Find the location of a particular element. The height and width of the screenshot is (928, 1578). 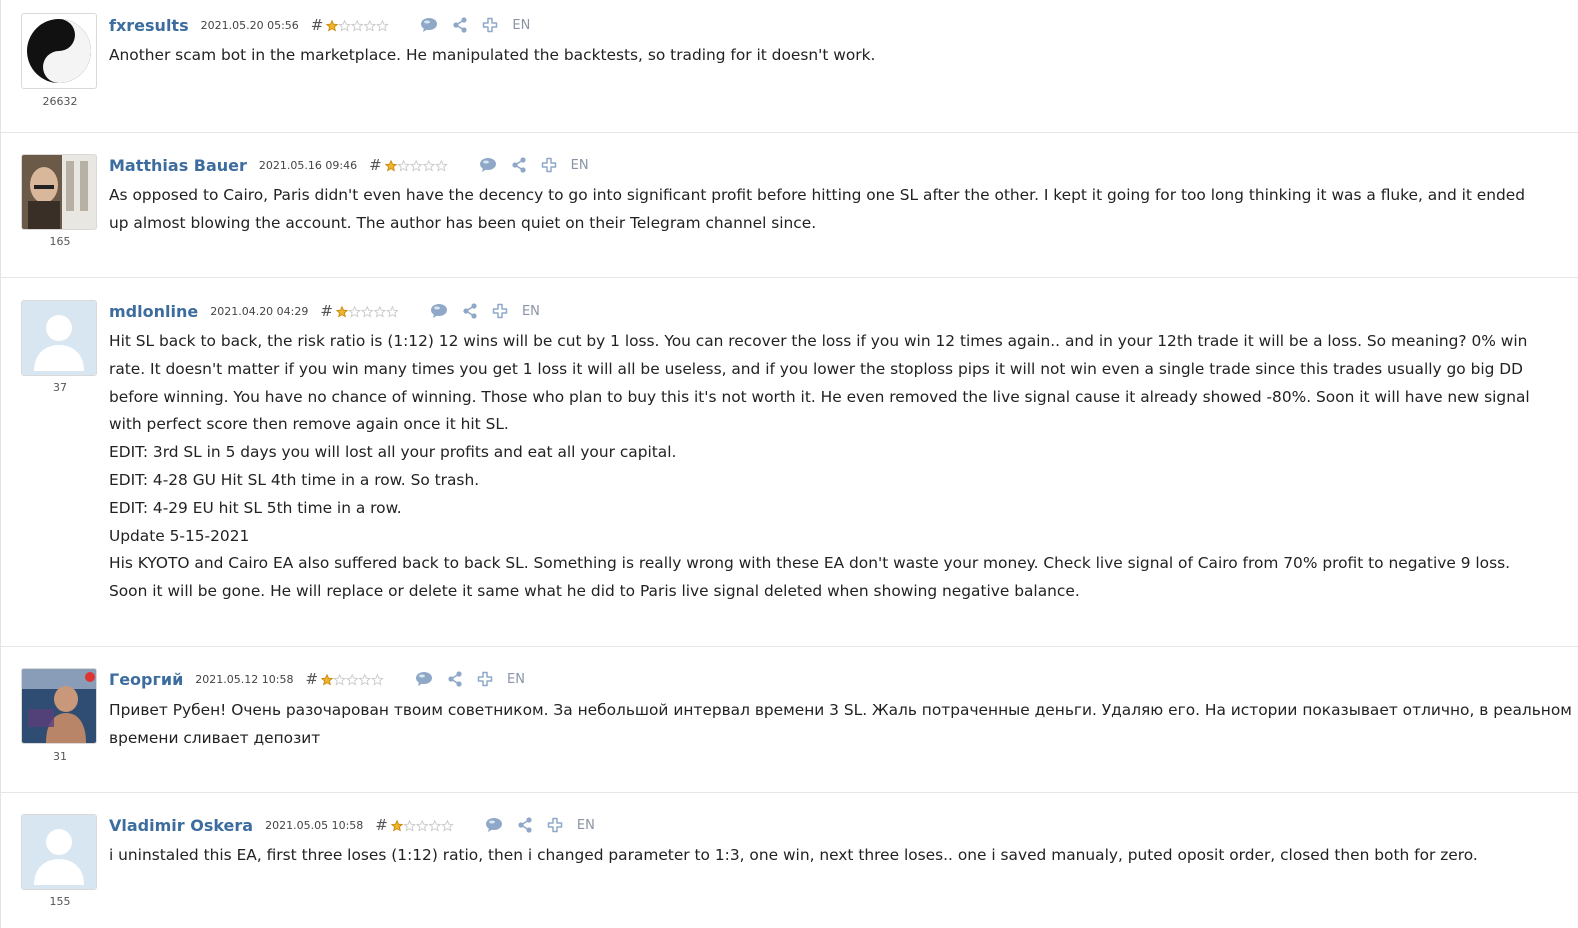

review-line: Update 5-15-2021 is located at coordinates (179, 535).